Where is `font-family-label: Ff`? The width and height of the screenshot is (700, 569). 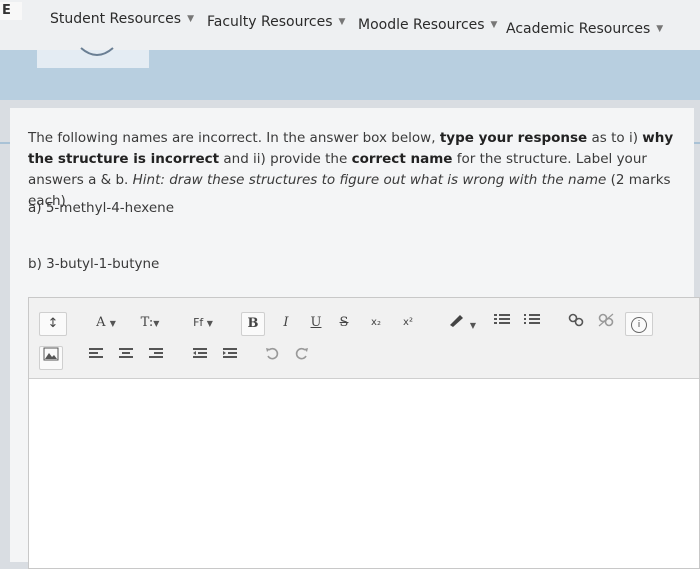 font-family-label: Ff is located at coordinates (198, 322).